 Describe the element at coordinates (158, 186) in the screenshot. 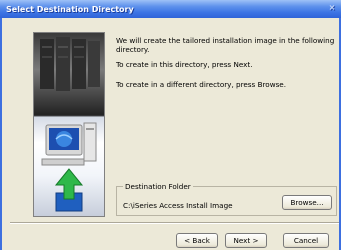

I see `destination-folder-legend: Destination Folder` at that location.